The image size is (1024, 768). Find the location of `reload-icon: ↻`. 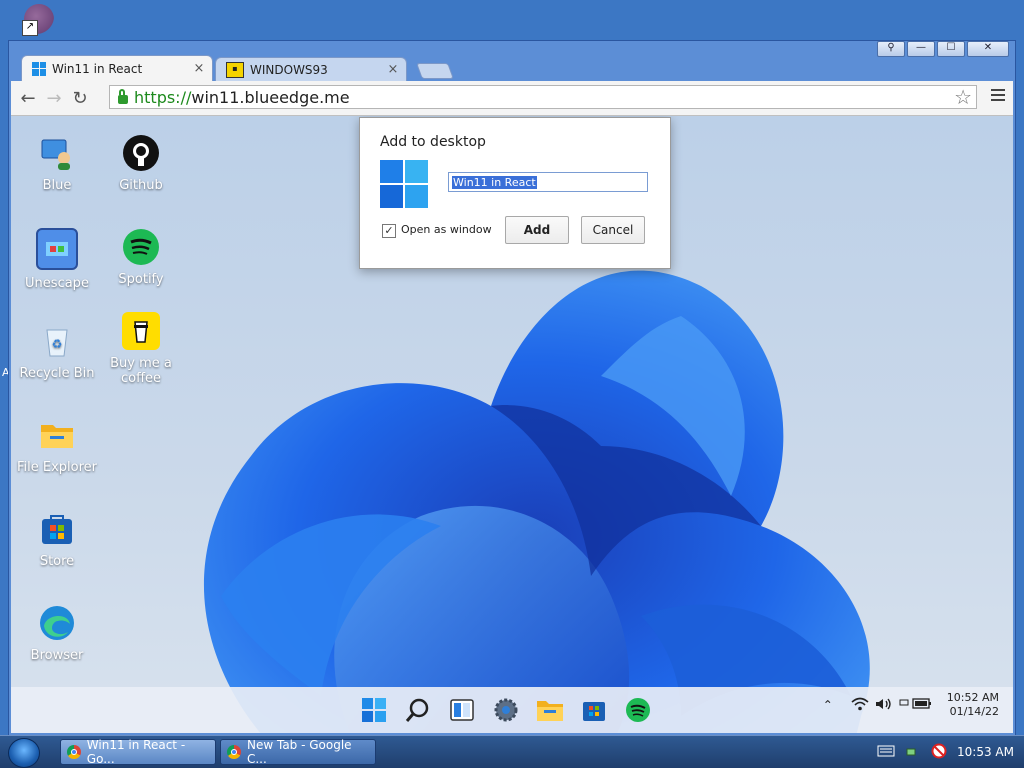

reload-icon: ↻ is located at coordinates (80, 98).